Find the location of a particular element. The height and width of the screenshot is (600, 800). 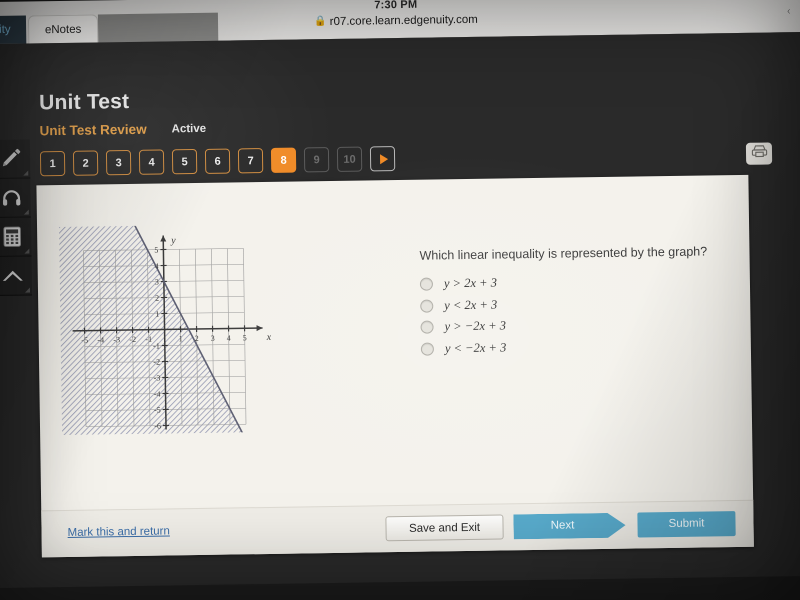

sidebar-item-notes is located at coordinates (15, 159).